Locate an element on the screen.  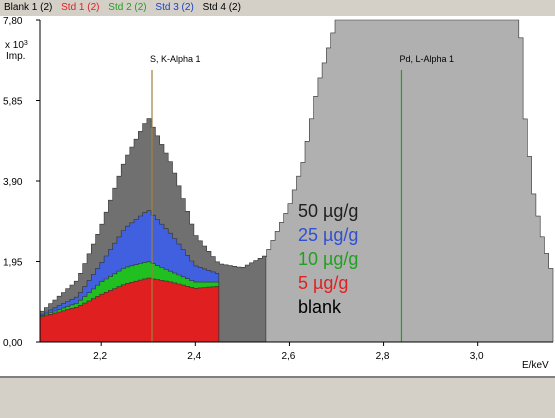
series-label: blank is located at coordinates (320, 307).